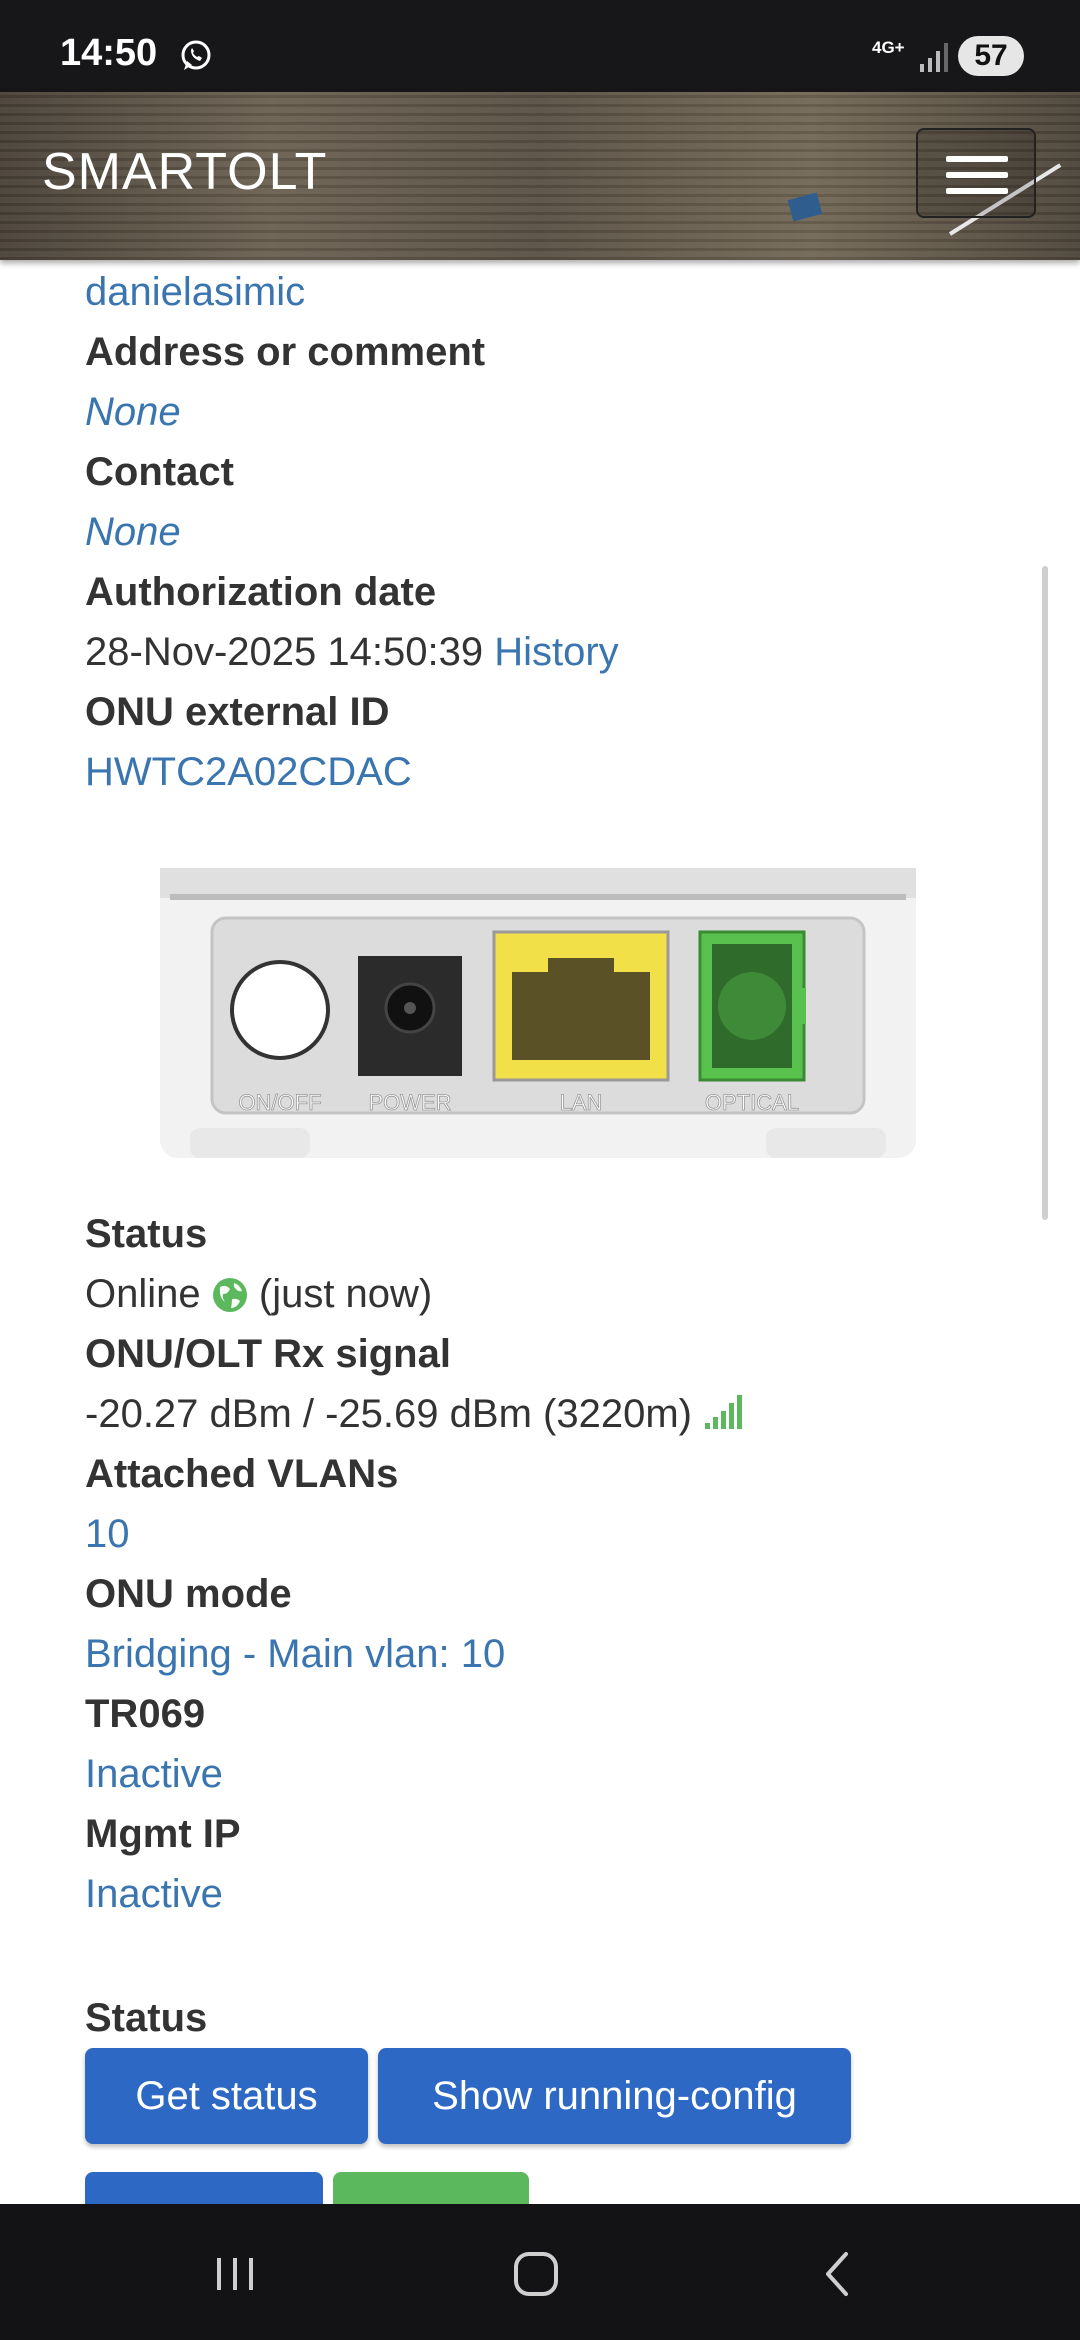 This screenshot has width=1080, height=2340. I want to click on home-icon, so click(536, 2274).